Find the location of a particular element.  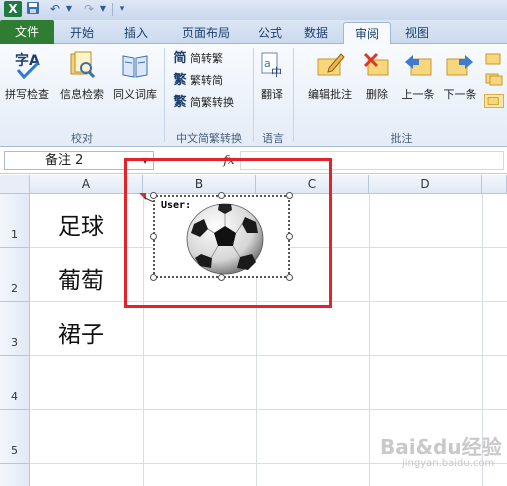

tab-insert: 插入 is located at coordinates (136, 33).